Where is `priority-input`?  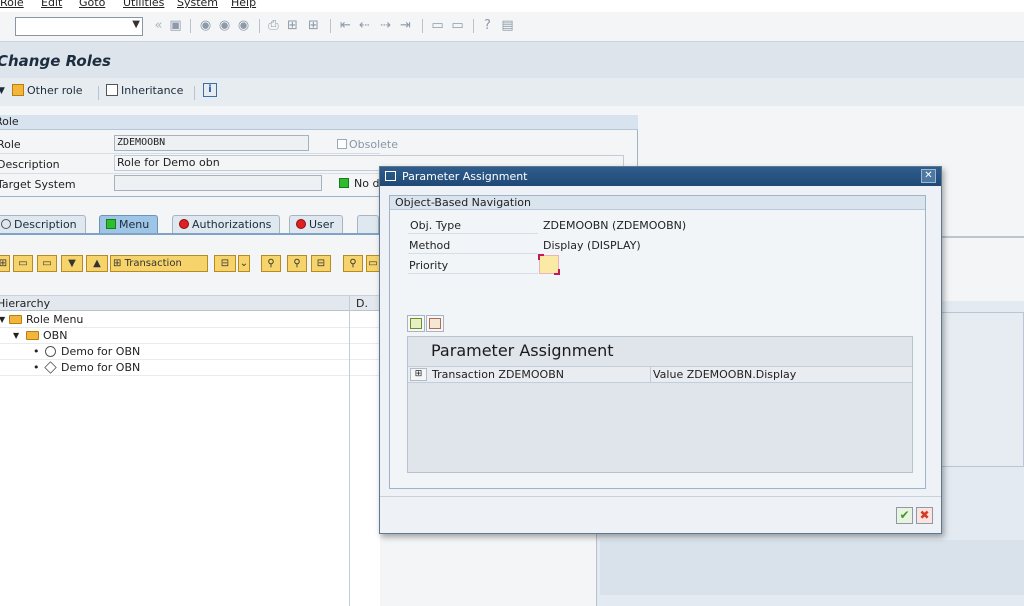 priority-input is located at coordinates (549, 264).